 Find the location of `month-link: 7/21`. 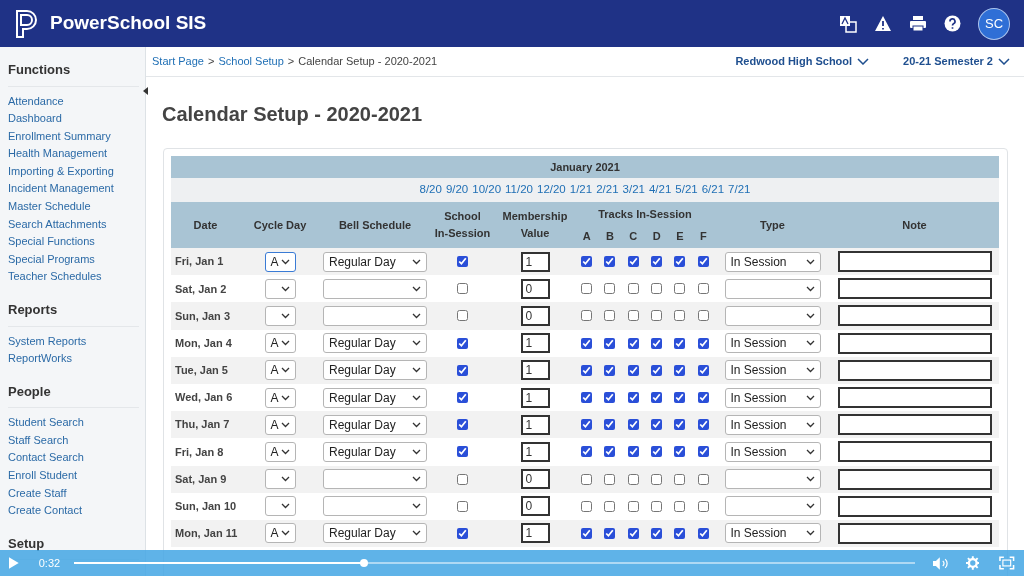

month-link: 7/21 is located at coordinates (739, 190).